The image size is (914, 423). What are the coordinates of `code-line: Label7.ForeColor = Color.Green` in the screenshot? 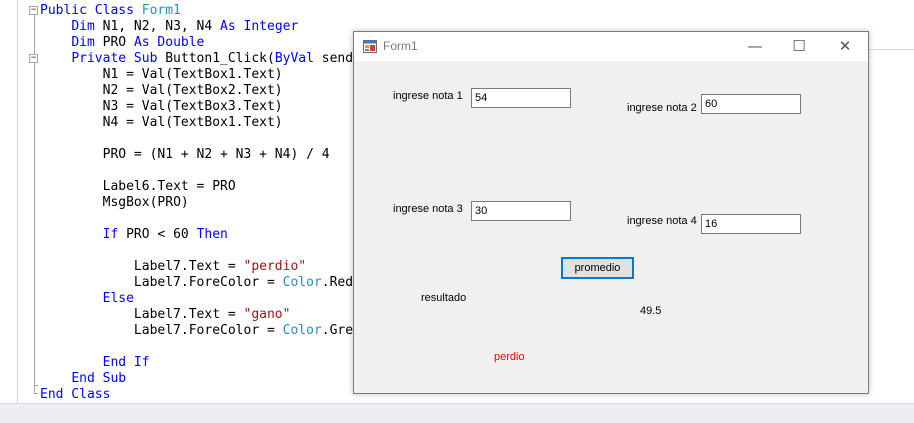 It's located at (204, 331).